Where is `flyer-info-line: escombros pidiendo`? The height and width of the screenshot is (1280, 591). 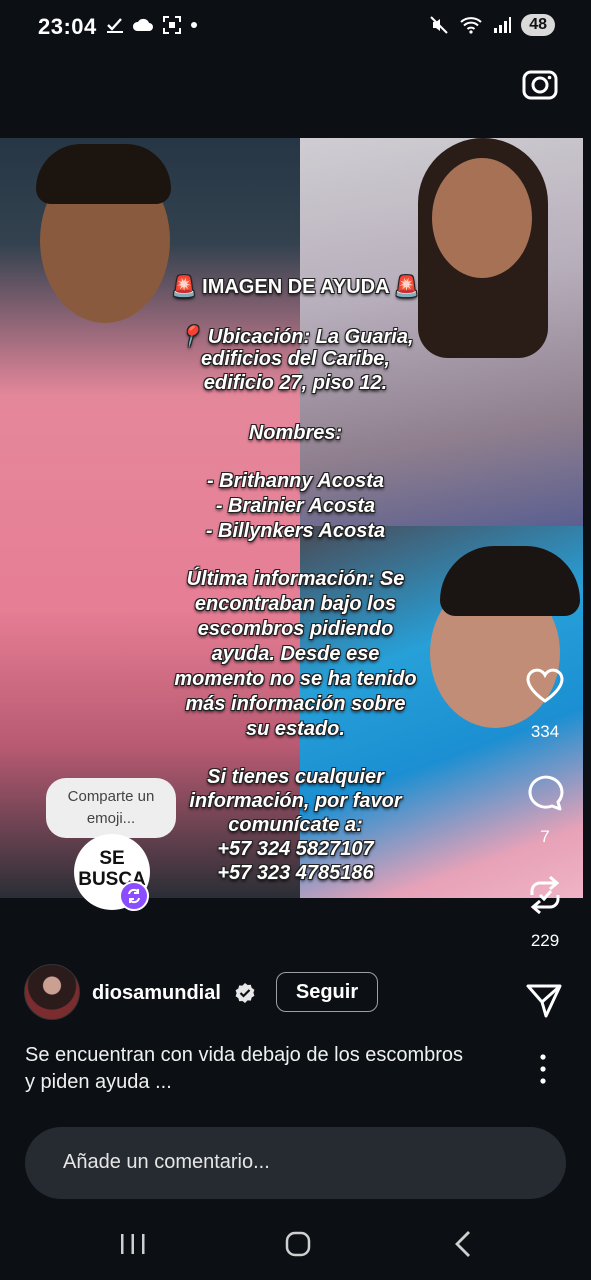 flyer-info-line: escombros pidiendo is located at coordinates (295, 629).